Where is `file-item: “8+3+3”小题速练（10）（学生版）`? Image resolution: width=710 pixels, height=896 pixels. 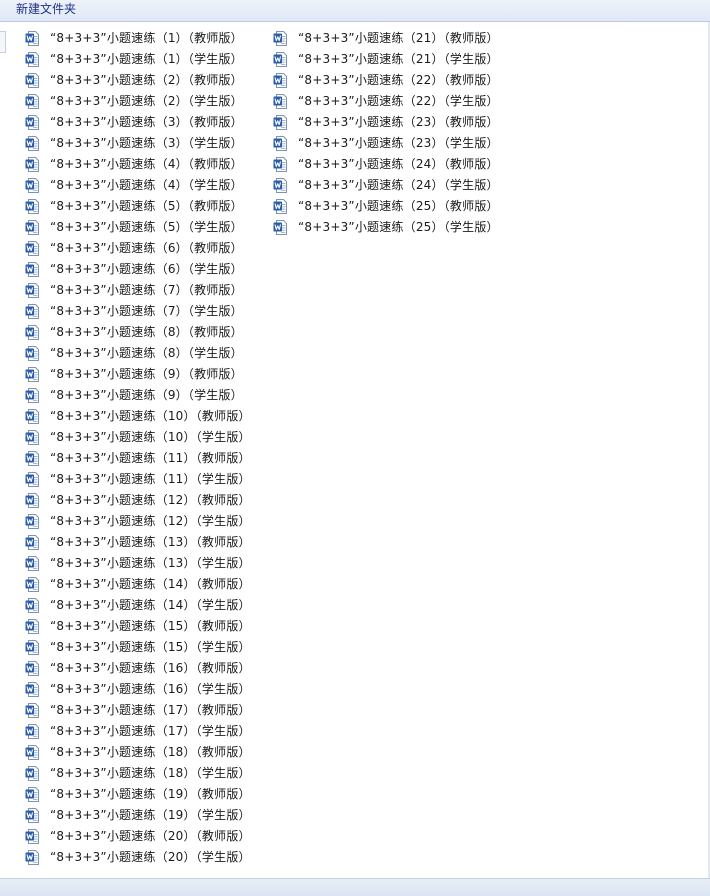 file-item: “8+3+3”小题速练（10）（学生版） is located at coordinates (138, 437).